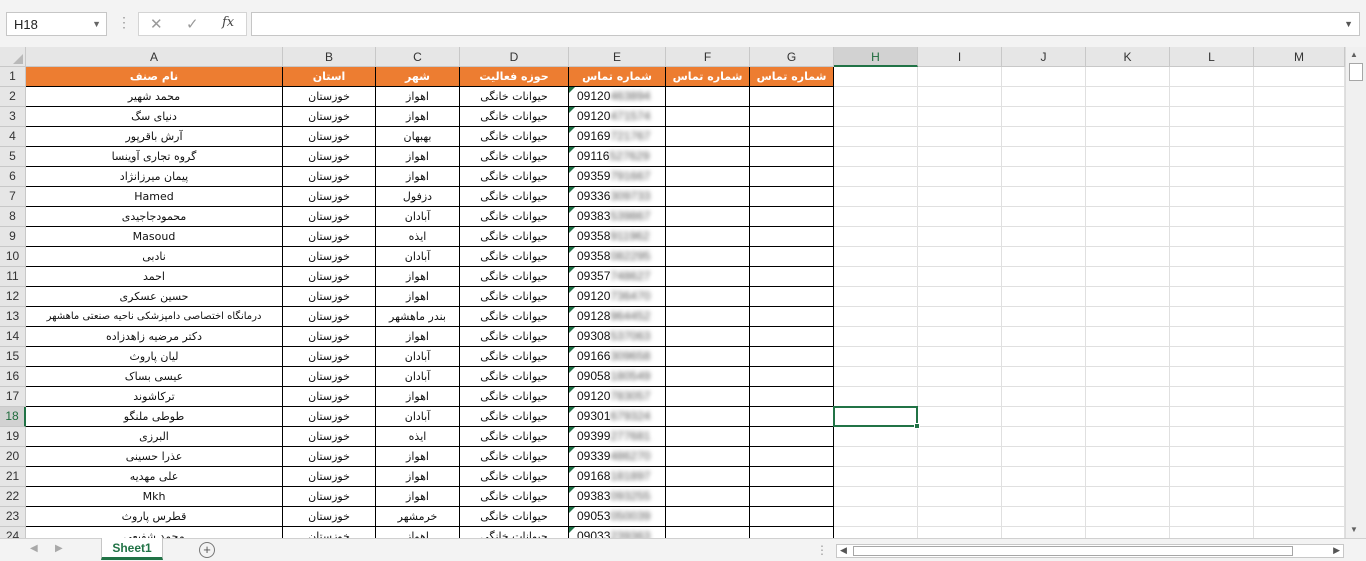 Image resolution: width=1366 pixels, height=561 pixels. I want to click on cell-name: قطرس پاروث, so click(154, 517).